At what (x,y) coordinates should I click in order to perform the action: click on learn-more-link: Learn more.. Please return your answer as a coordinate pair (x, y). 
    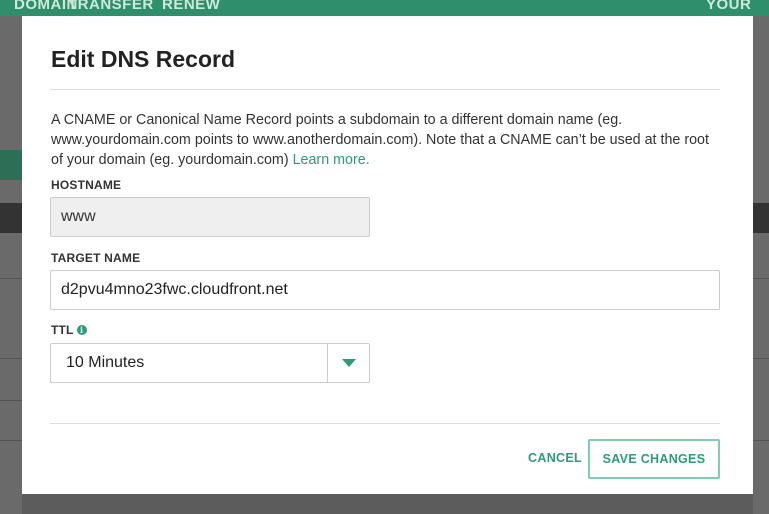
    Looking at the image, I should click on (331, 160).